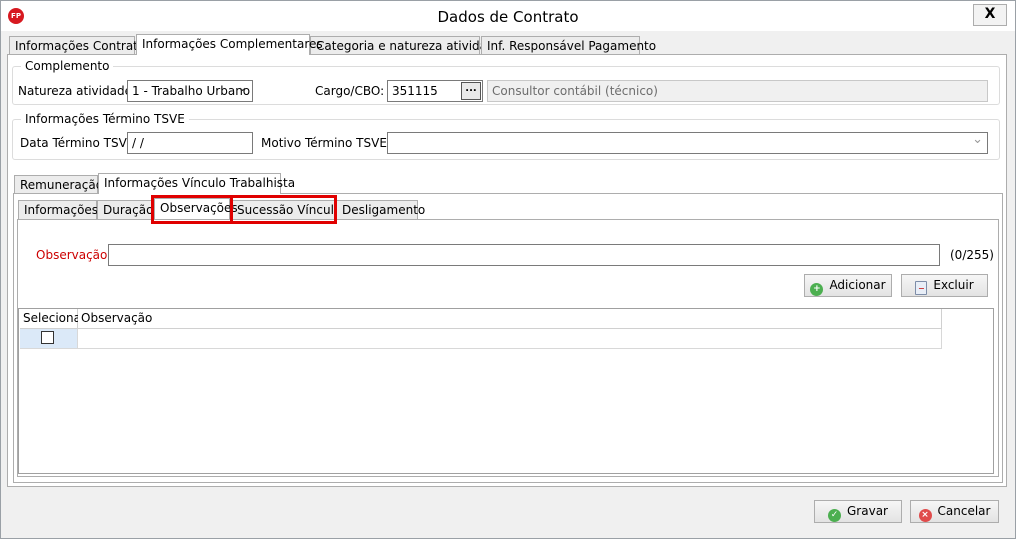  What do you see at coordinates (834, 515) in the screenshot?
I see `check-icon: ✓` at bounding box center [834, 515].